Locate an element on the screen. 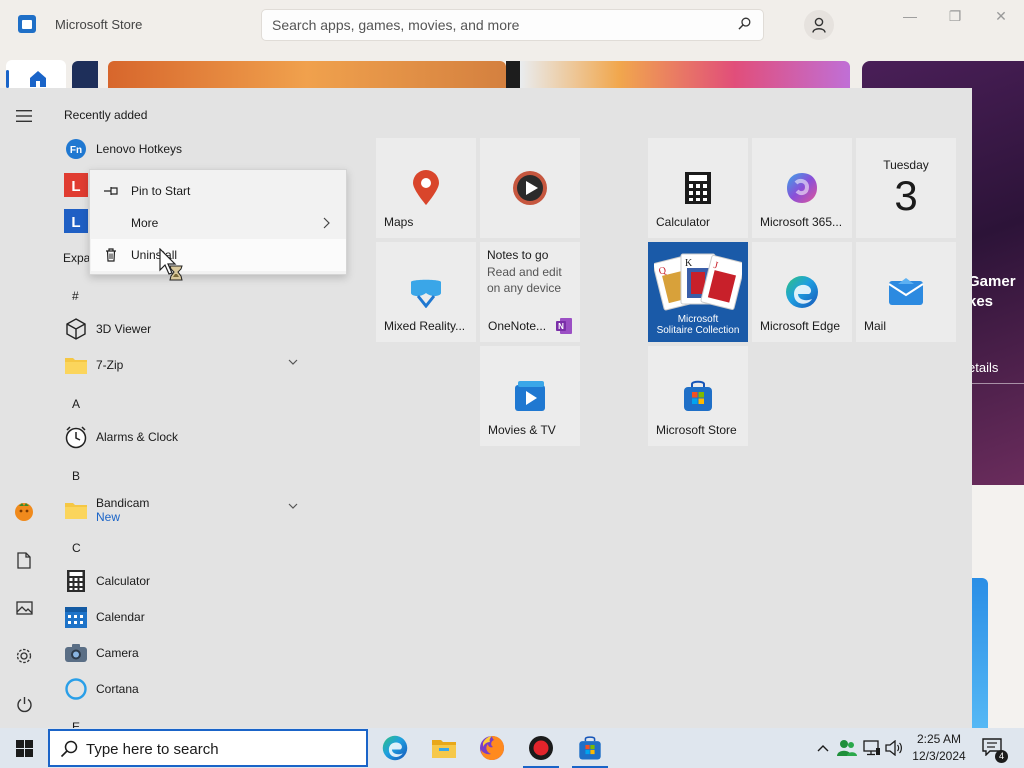  taskbar: 2:25 AM 12/3/2024 4 is located at coordinates (512, 748).